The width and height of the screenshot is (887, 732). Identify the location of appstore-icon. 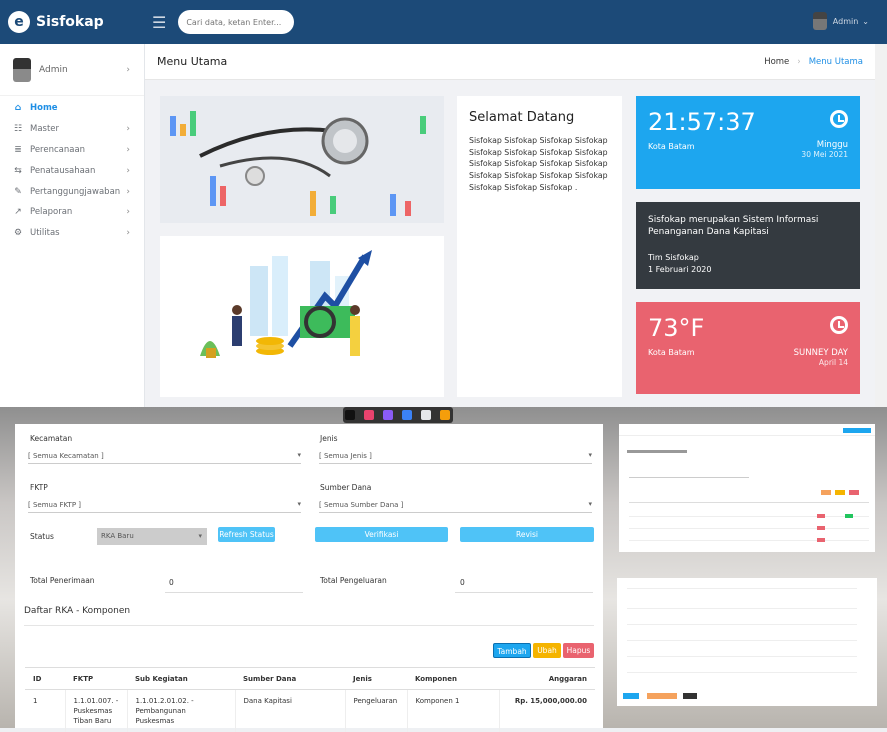
(407, 415).